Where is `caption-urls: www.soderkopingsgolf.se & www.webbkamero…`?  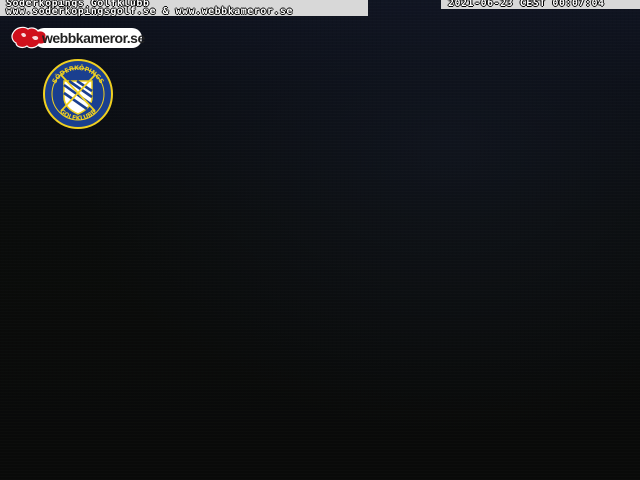
caption-urls: www.soderkopingsgolf.se & www.webbkamero… is located at coordinates (149, 11).